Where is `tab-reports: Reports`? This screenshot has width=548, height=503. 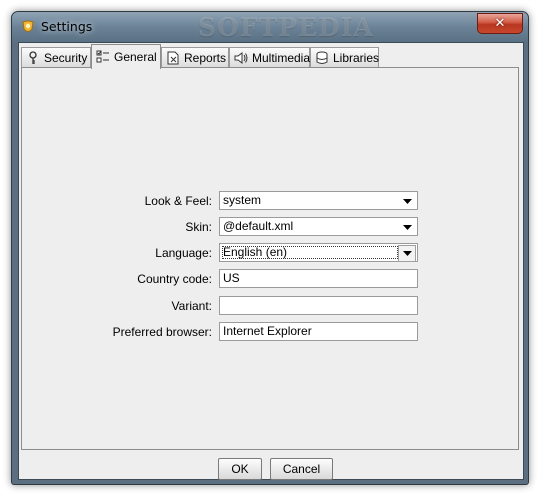 tab-reports: Reports is located at coordinates (195, 57).